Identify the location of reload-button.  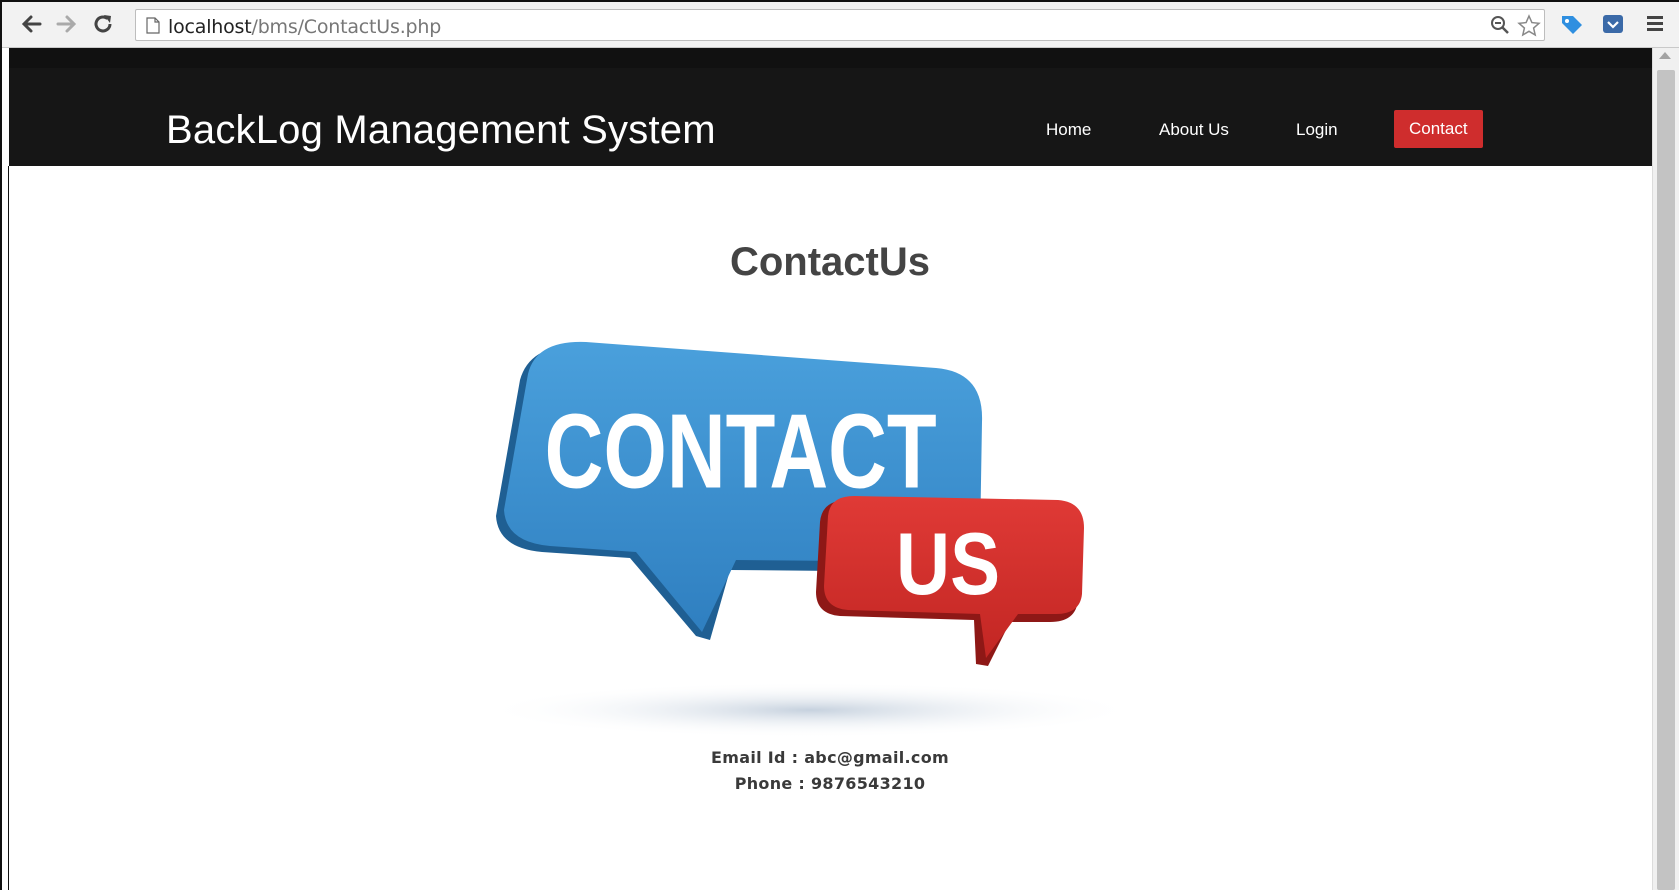
(103, 24).